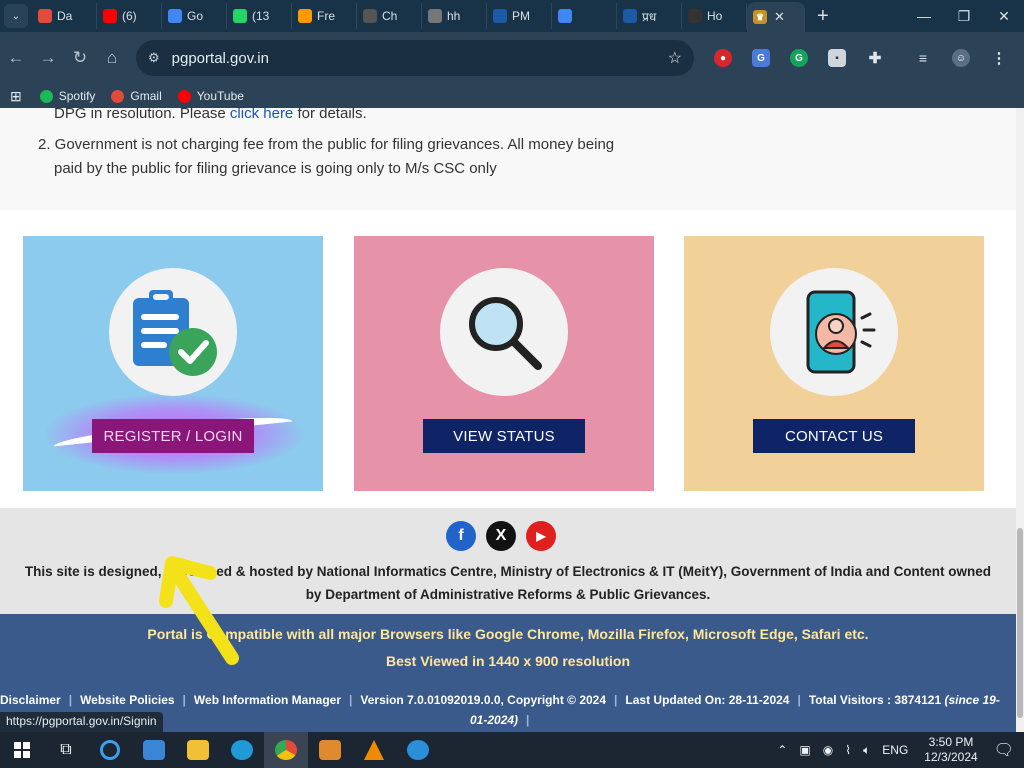  Describe the element at coordinates (834, 332) in the screenshot. I see `phone-contact-icon` at that location.